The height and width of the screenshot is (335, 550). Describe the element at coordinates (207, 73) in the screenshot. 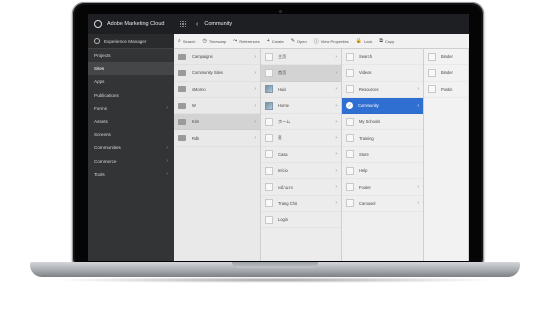

I see `row-label: Community Sites` at that location.